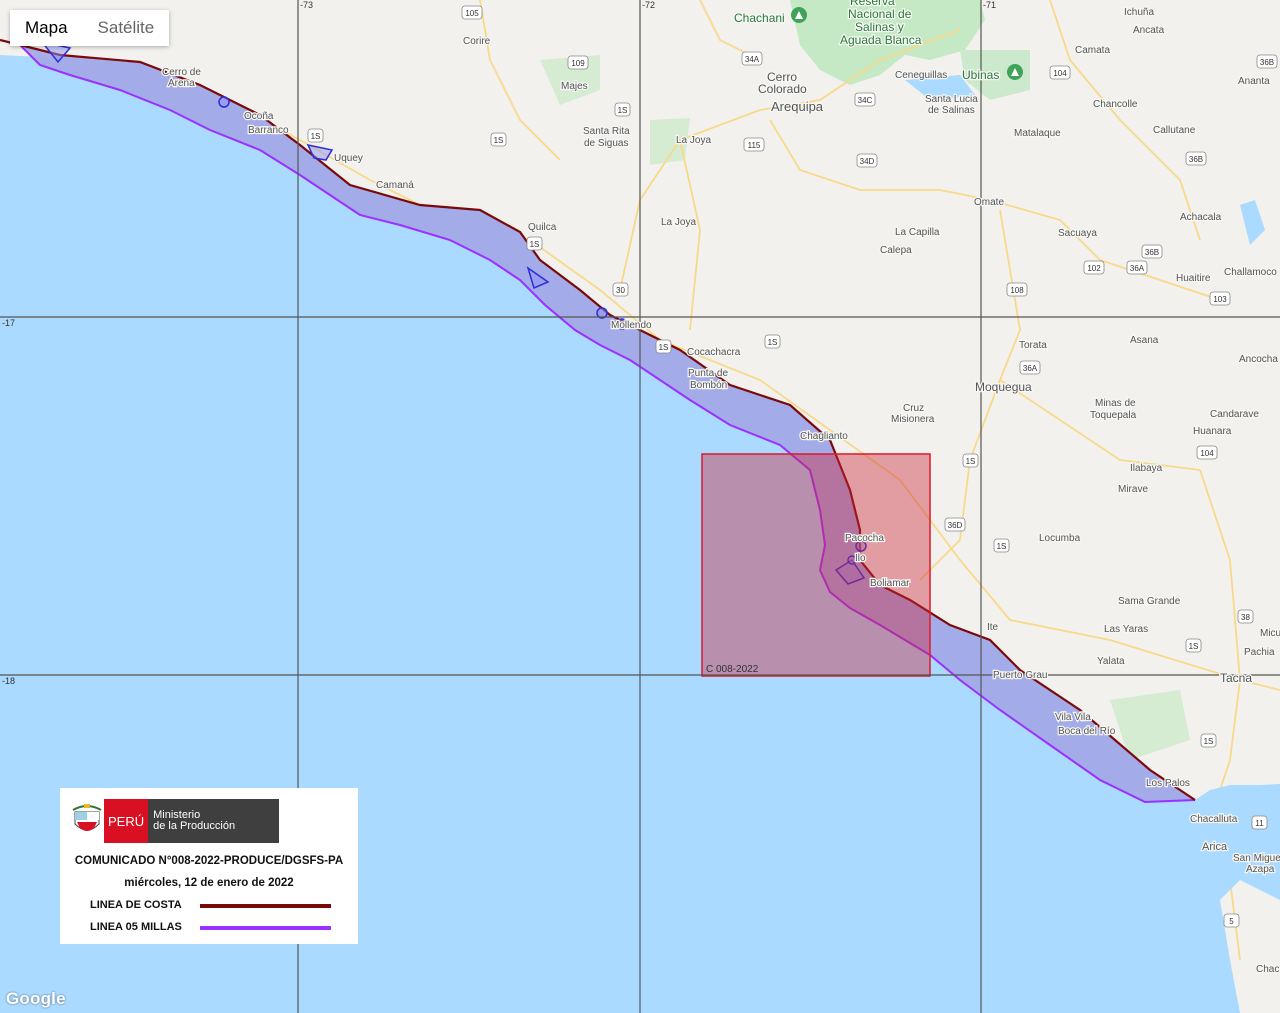 Image resolution: width=1280 pixels, height=1013 pixels. I want to click on place-label: Ocoña, so click(259, 116).